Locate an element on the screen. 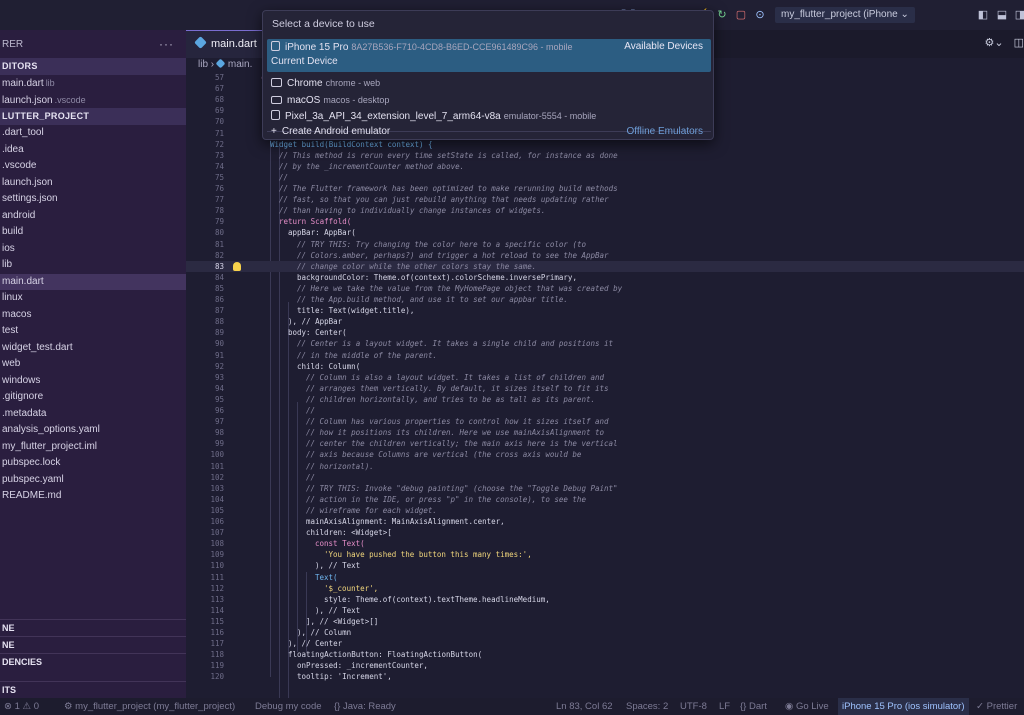  more-actions-icon: ··· is located at coordinates (166, 44).